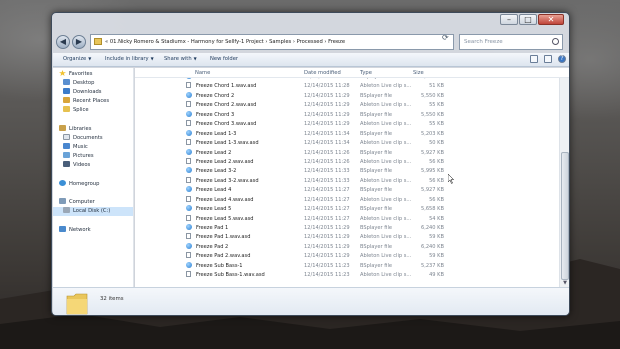 The height and width of the screenshot is (349, 620). I want to click on nav-network: Network, so click(75, 230).